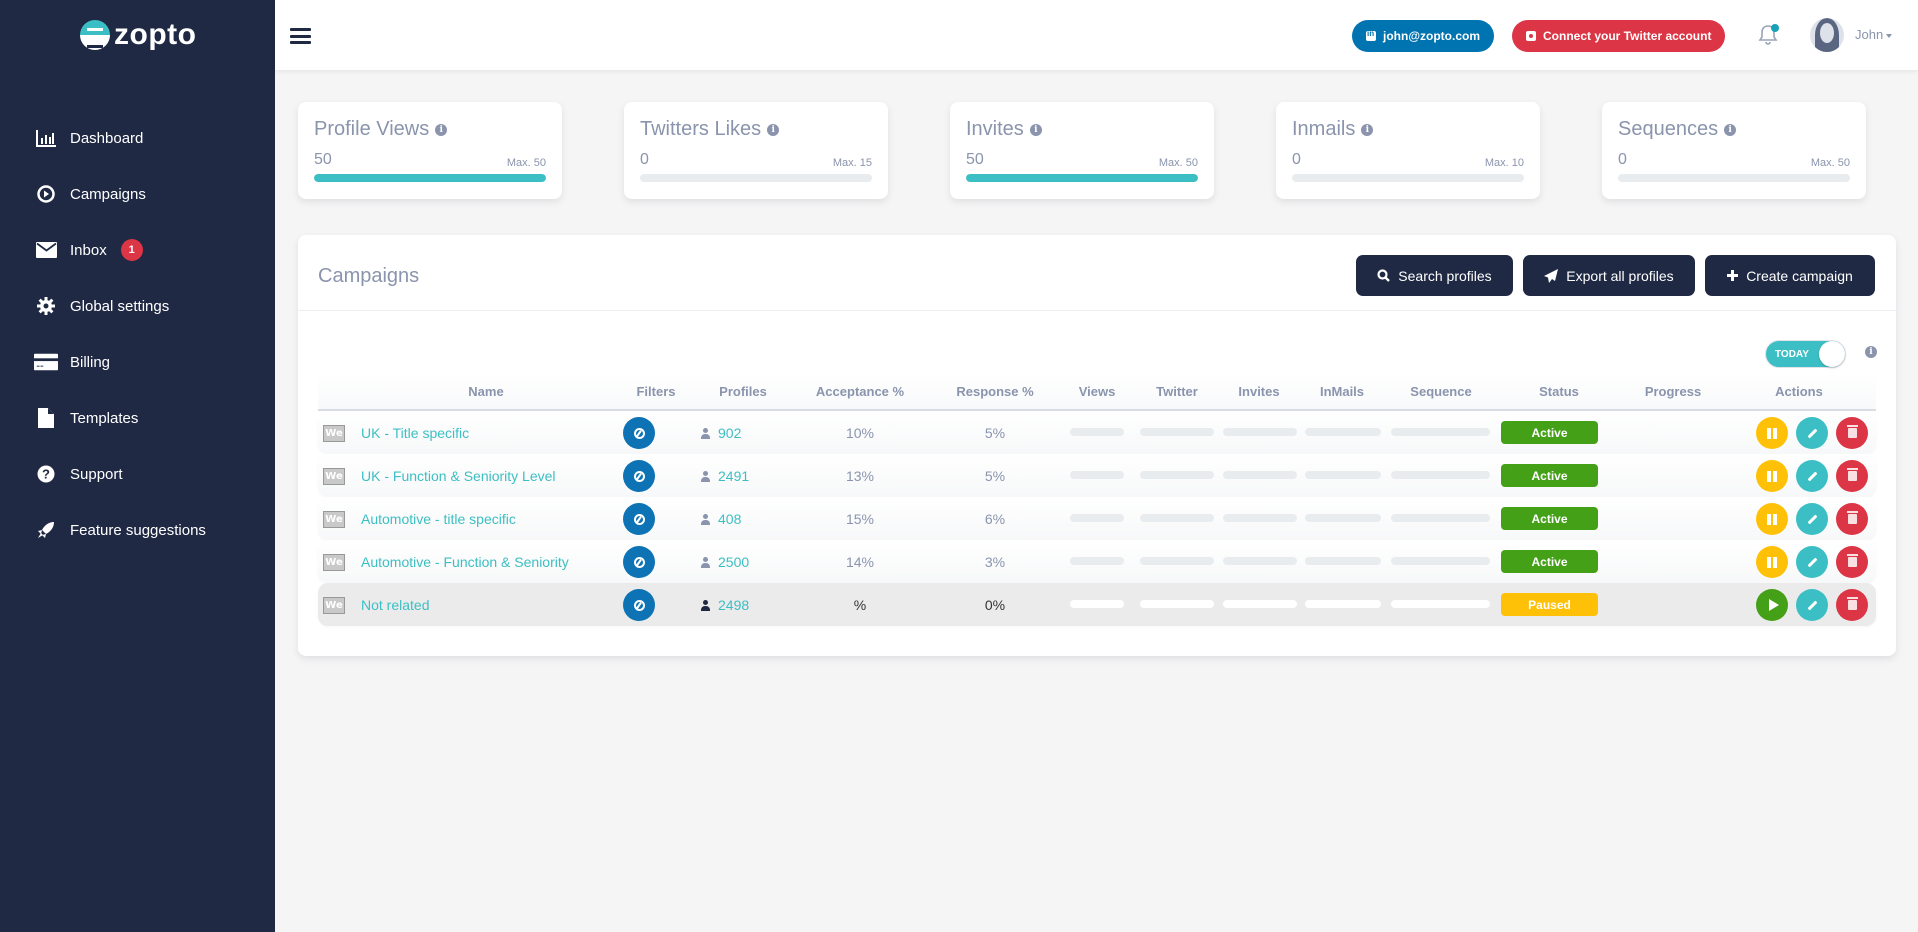 The height and width of the screenshot is (932, 1918). I want to click on views-progress-bar, so click(1097, 475).